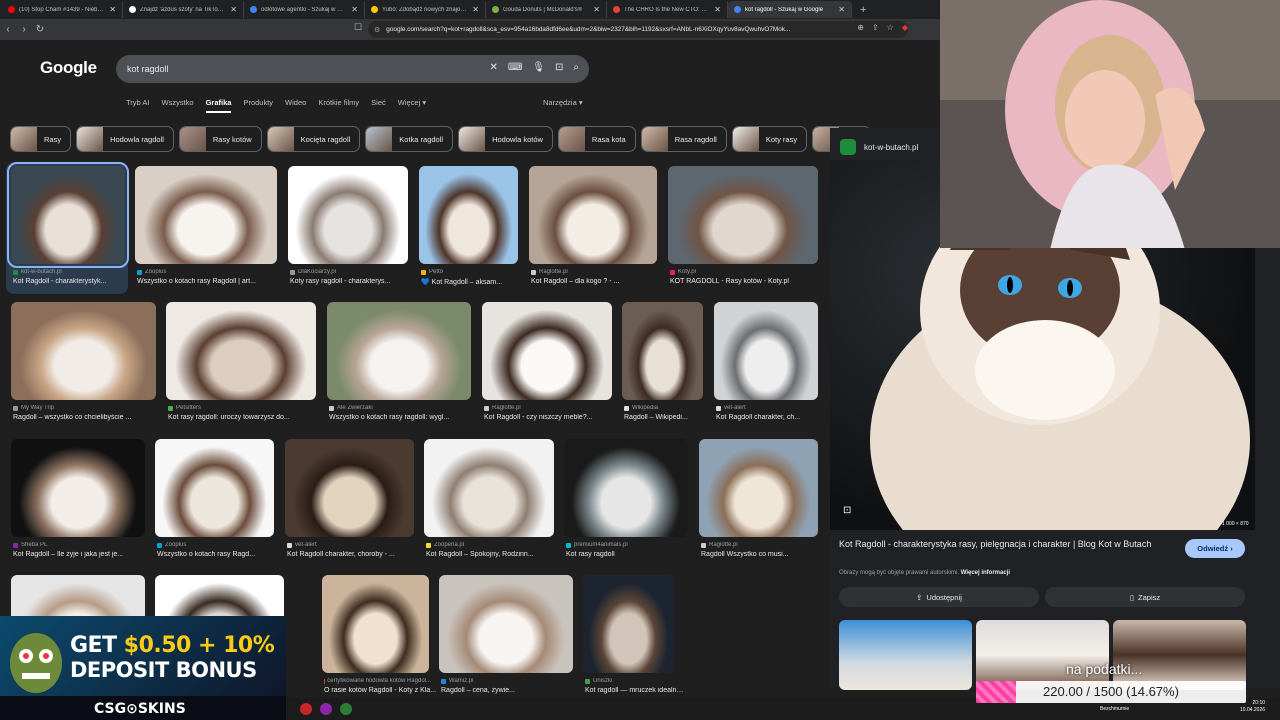 The width and height of the screenshot is (1280, 720). I want to click on tab-wszystko: Wszystko, so click(177, 105).